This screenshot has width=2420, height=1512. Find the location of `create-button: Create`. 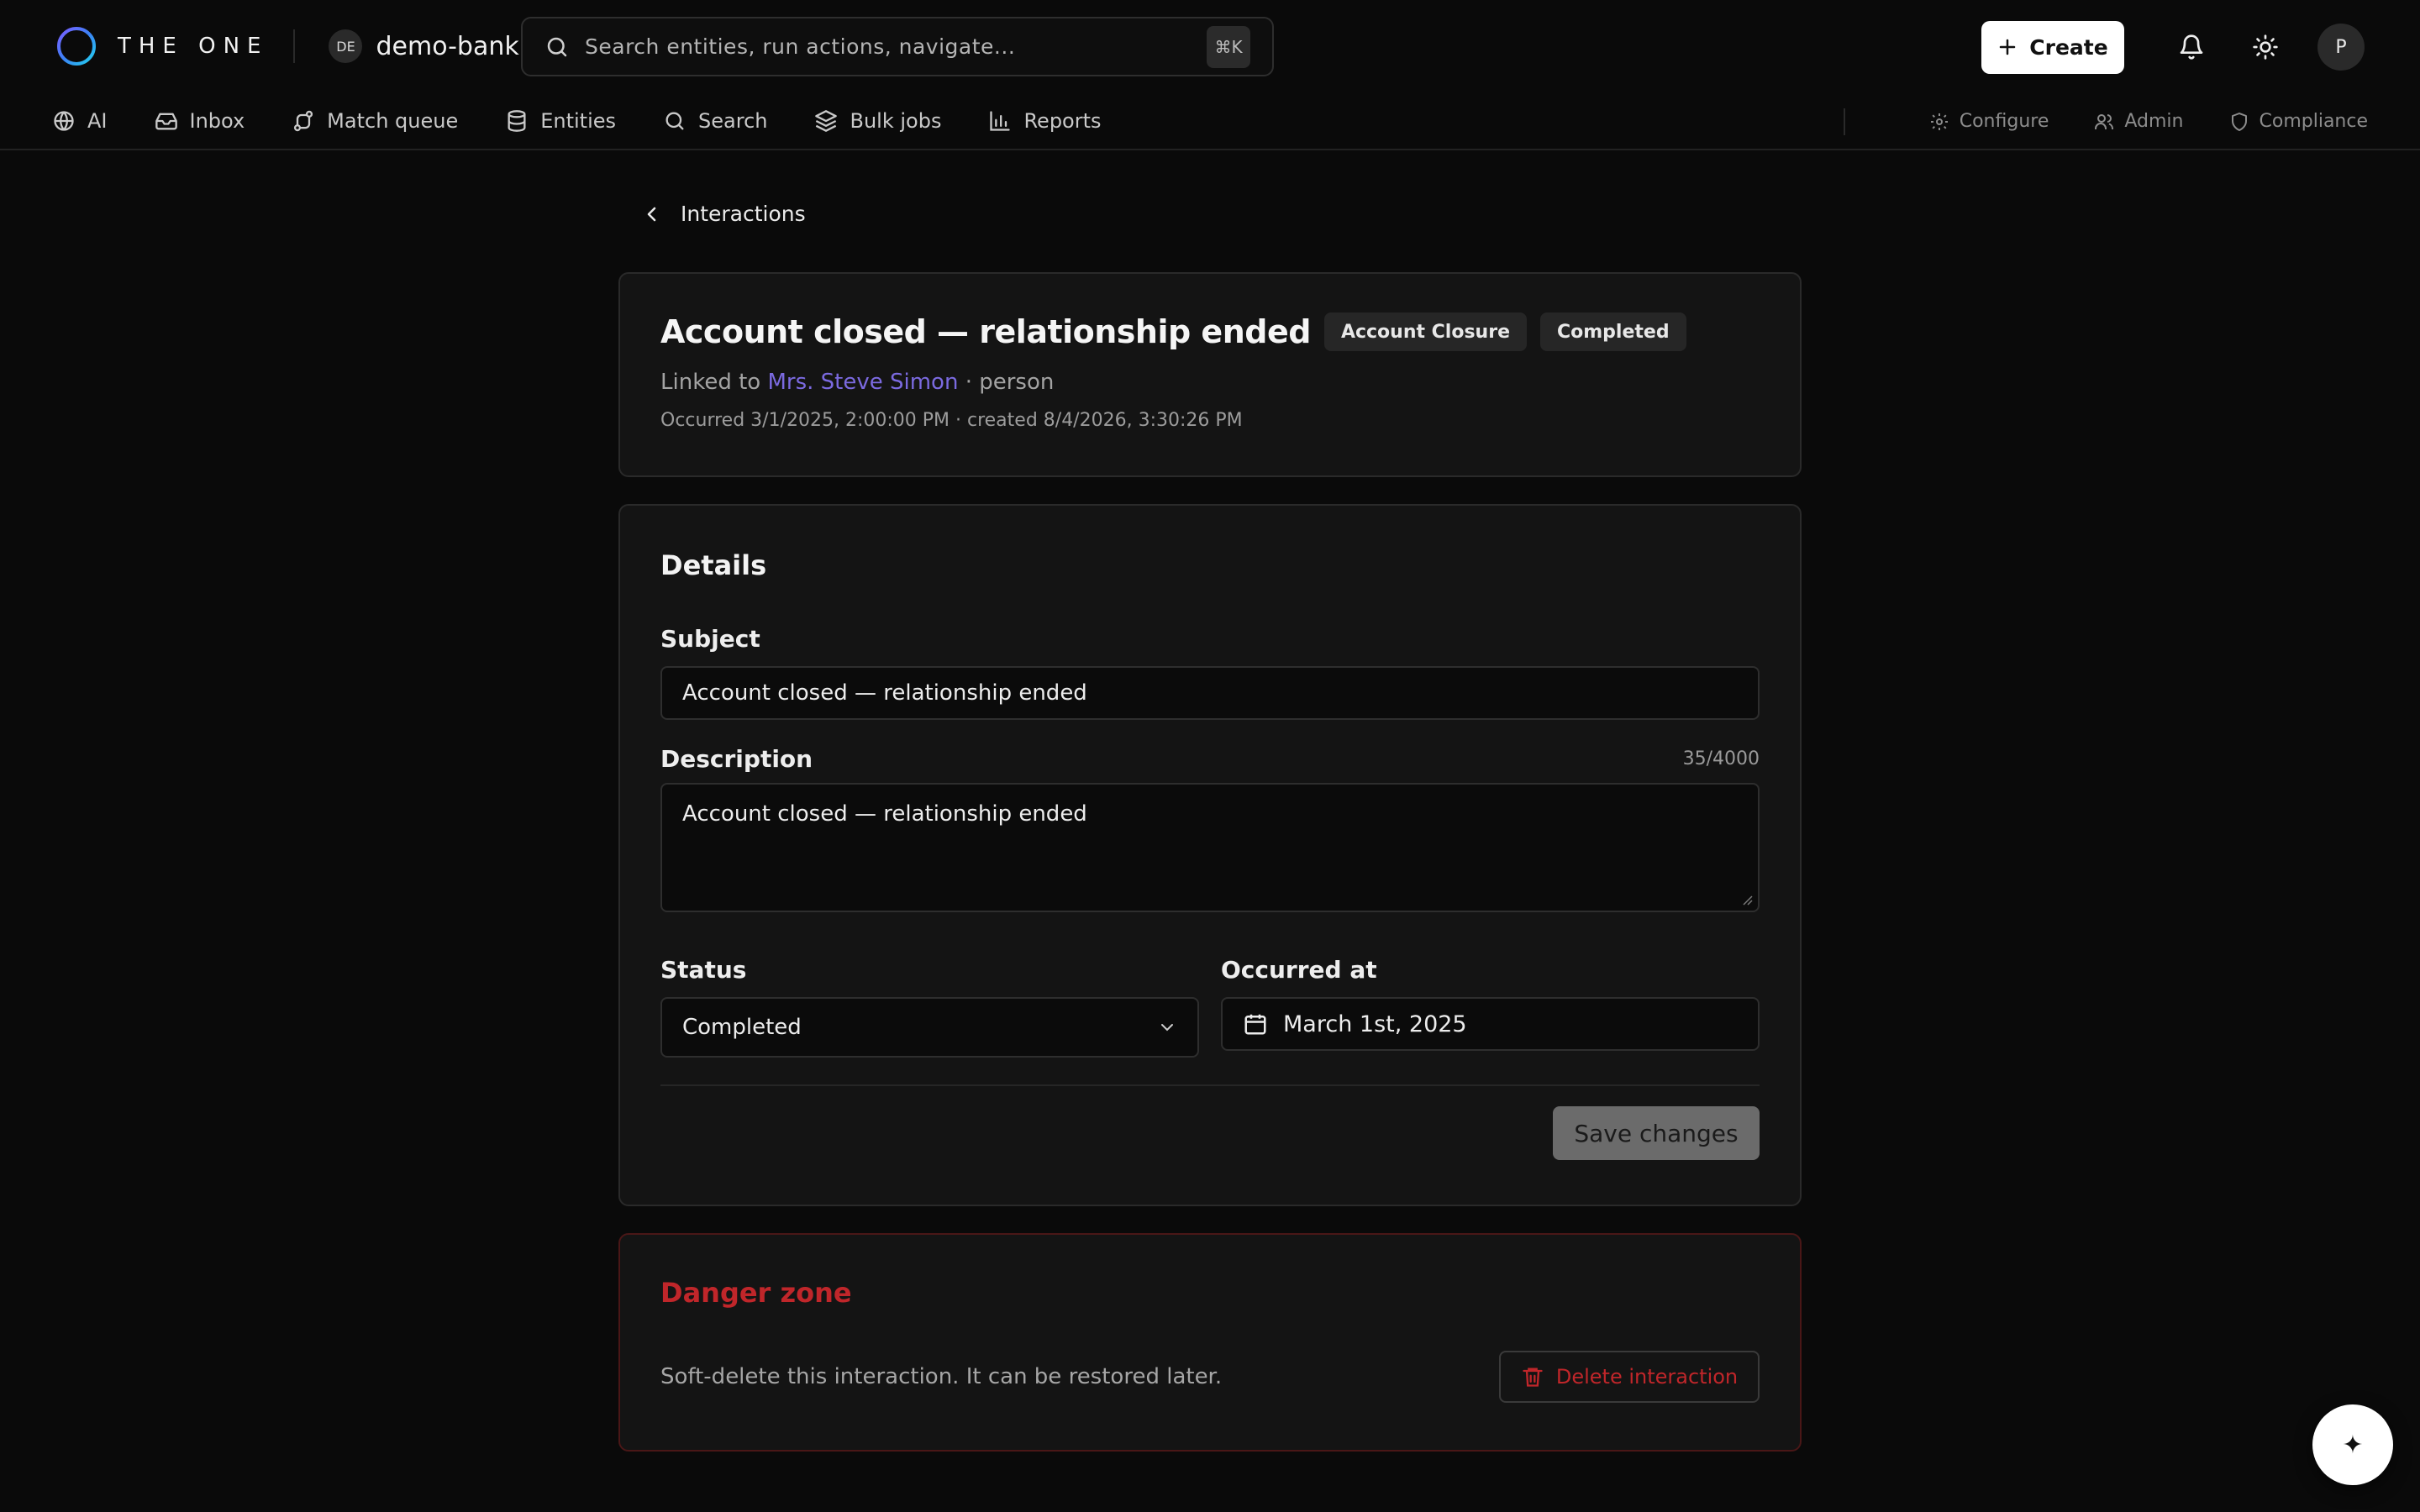

create-button: Create is located at coordinates (2052, 47).